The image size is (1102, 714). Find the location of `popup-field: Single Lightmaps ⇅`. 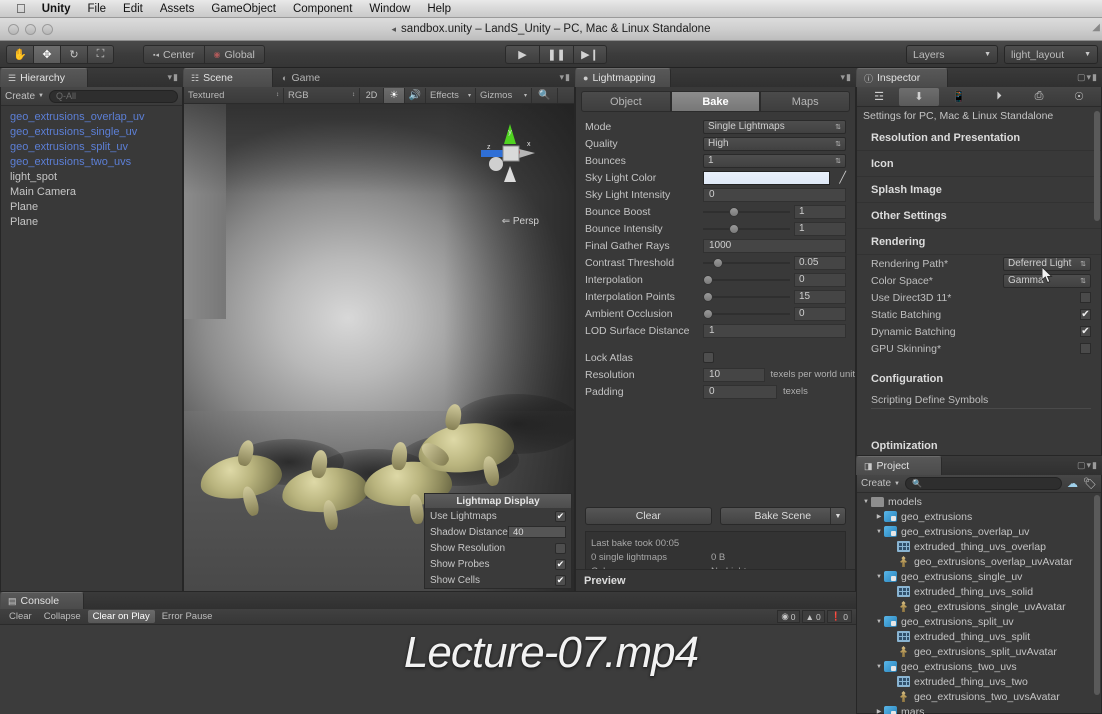

popup-field: Single Lightmaps ⇅ is located at coordinates (774, 126).